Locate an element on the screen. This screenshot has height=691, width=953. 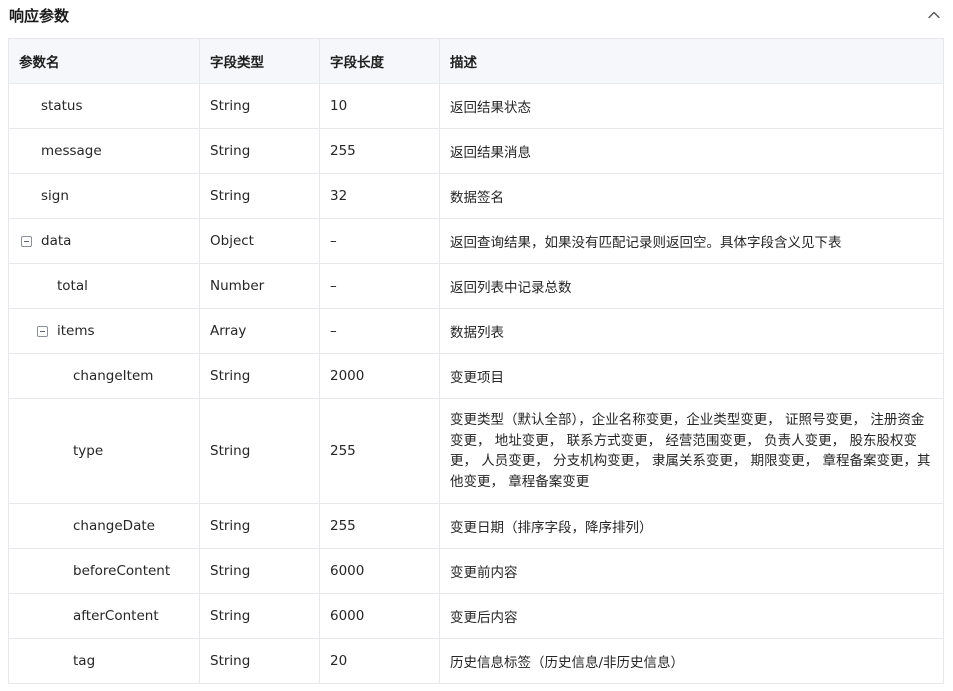
param-name-wrapper: tag is located at coordinates (104, 661).